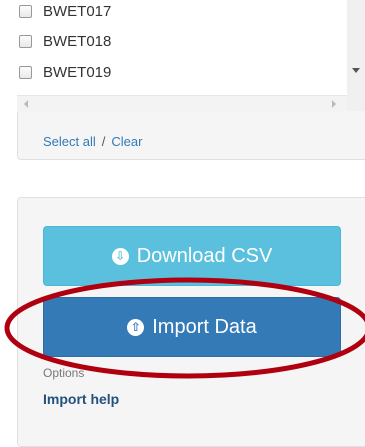  What do you see at coordinates (81, 399) in the screenshot?
I see `import-help-link: Import help` at bounding box center [81, 399].